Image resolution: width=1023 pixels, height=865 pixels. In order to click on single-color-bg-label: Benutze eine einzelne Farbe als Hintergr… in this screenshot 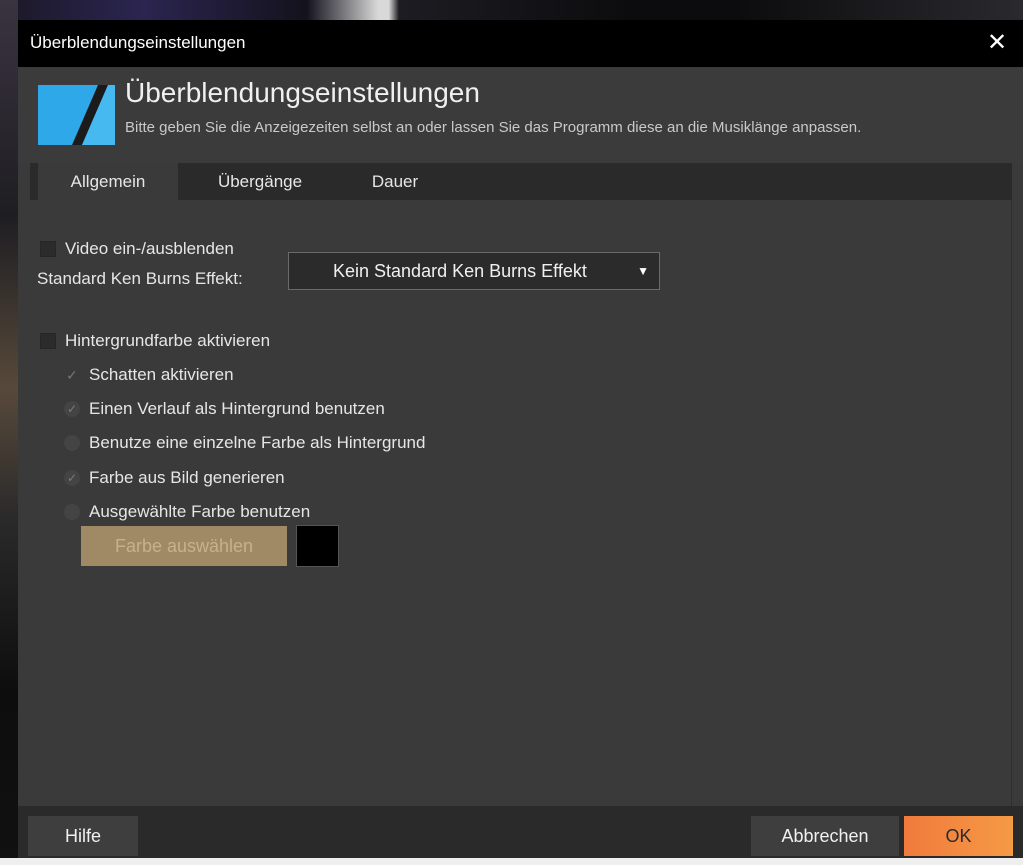, I will do `click(257, 442)`.